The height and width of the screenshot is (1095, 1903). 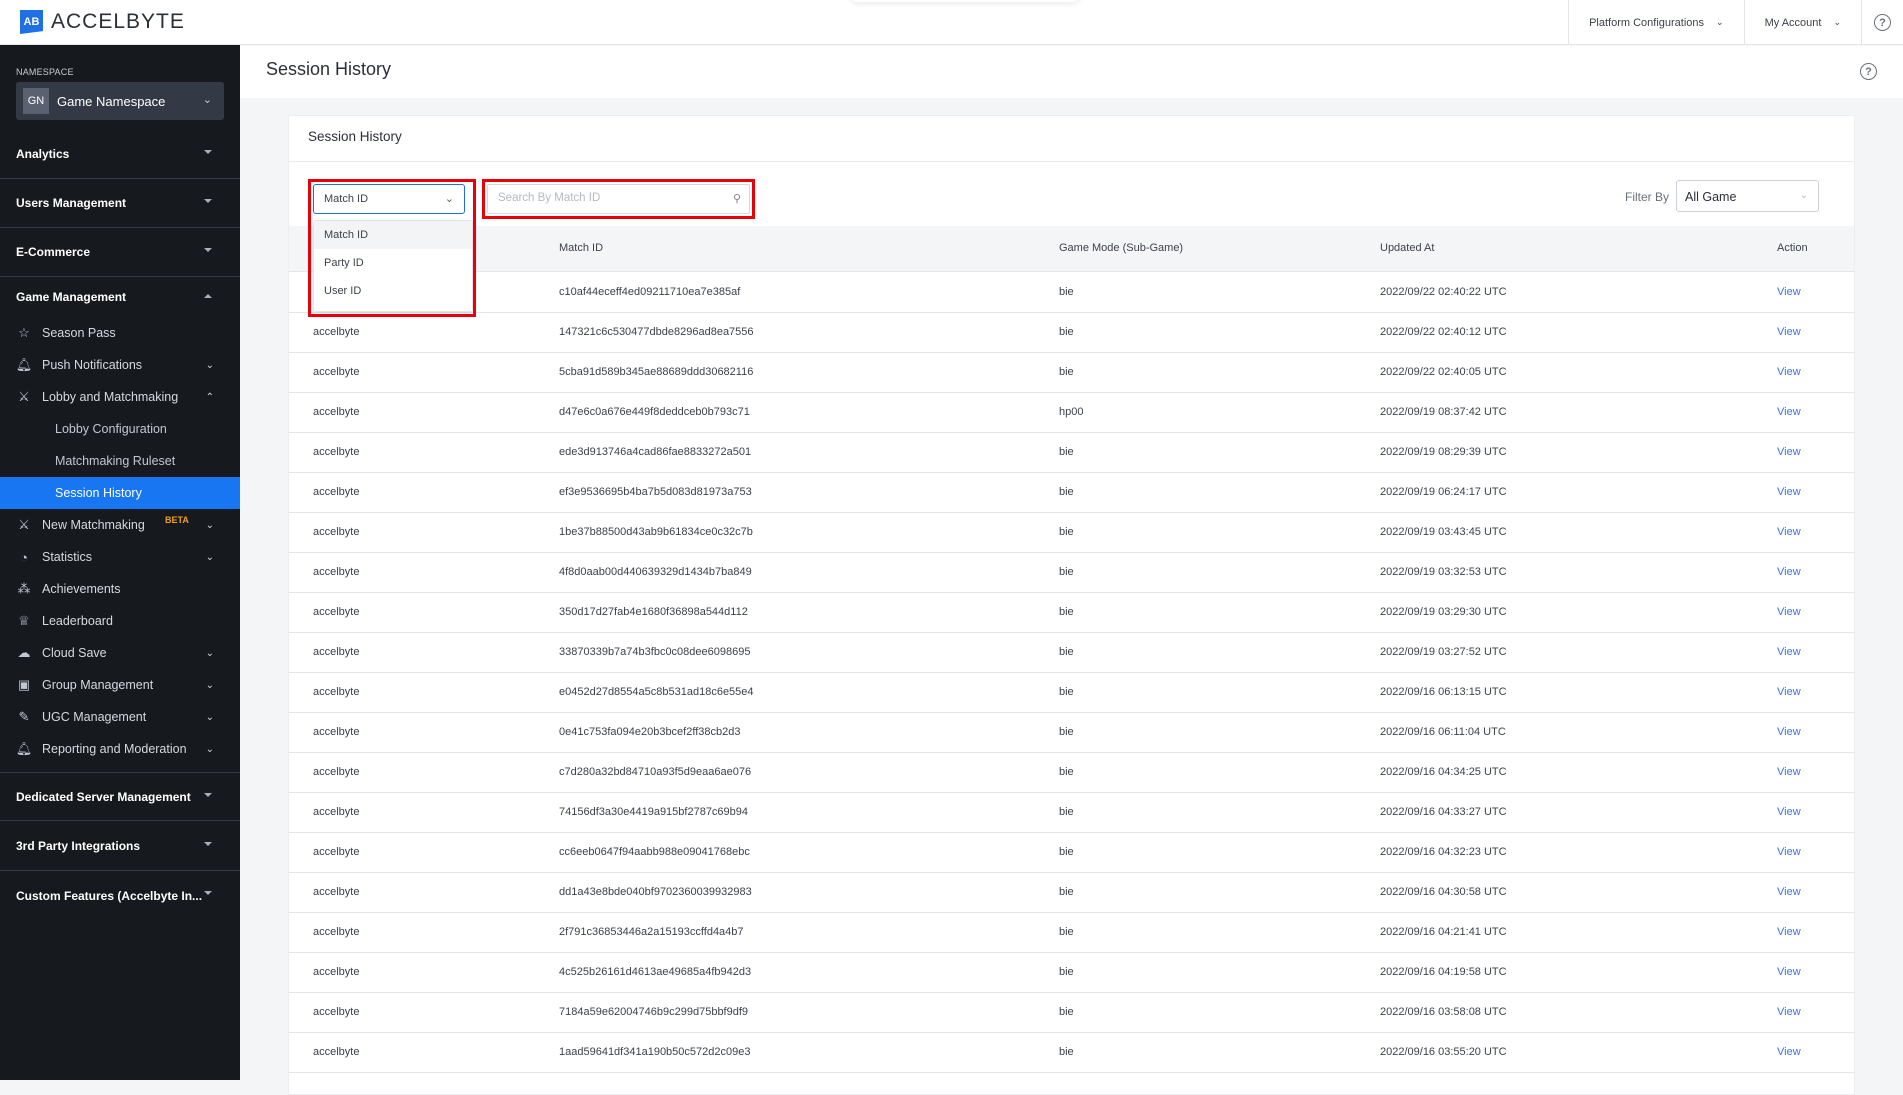 I want to click on my-account-menu: My Account ⌄, so click(x=1802, y=22).